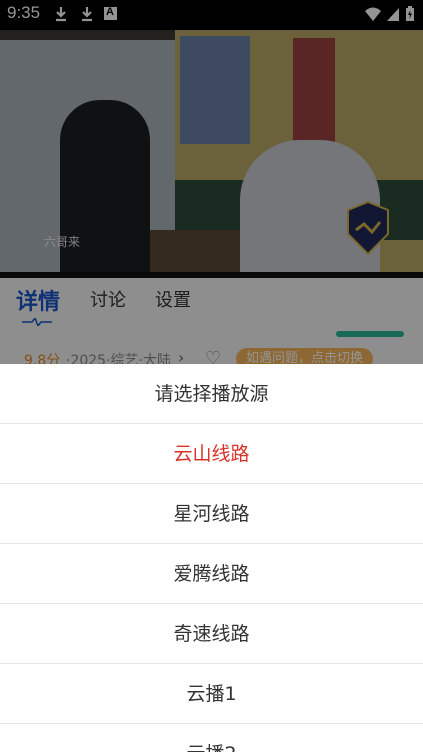  I want to click on source-option-xinghe: 星河线路, so click(211, 514).